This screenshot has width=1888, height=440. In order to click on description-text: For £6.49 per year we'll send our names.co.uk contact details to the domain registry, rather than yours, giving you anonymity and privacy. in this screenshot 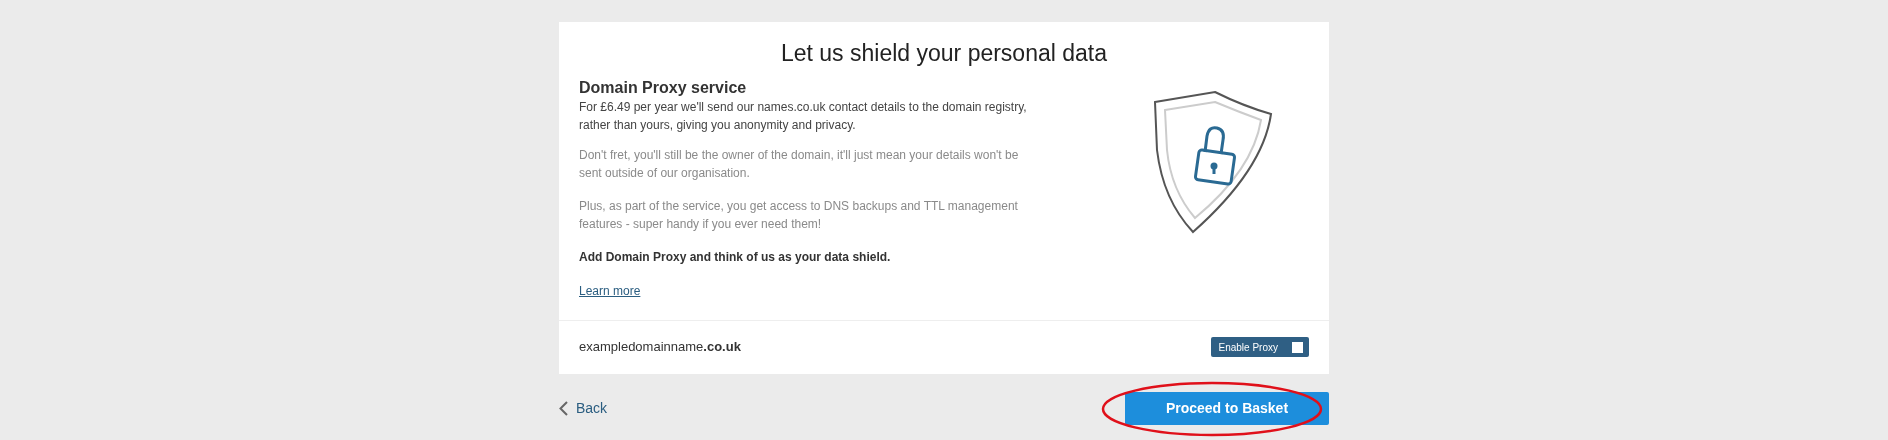, I will do `click(803, 116)`.